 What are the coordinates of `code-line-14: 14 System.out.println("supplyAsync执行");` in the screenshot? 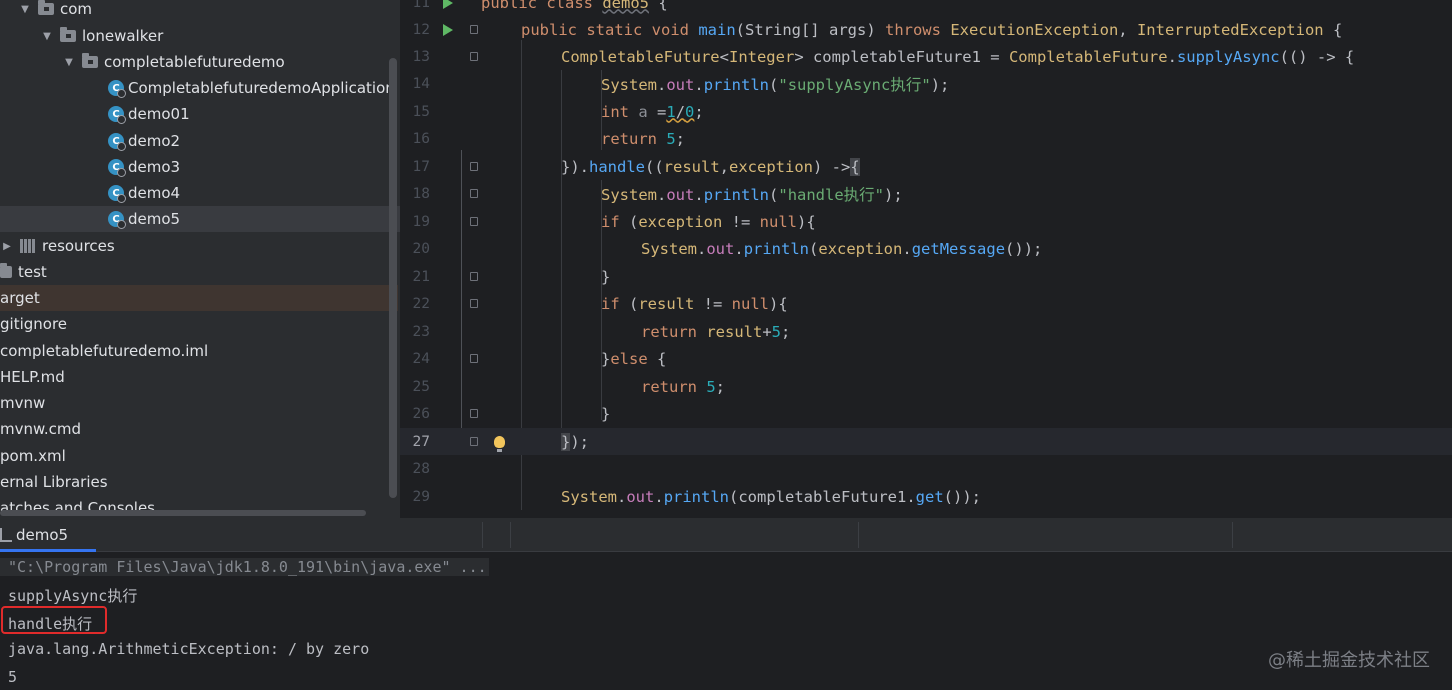 It's located at (926, 83).